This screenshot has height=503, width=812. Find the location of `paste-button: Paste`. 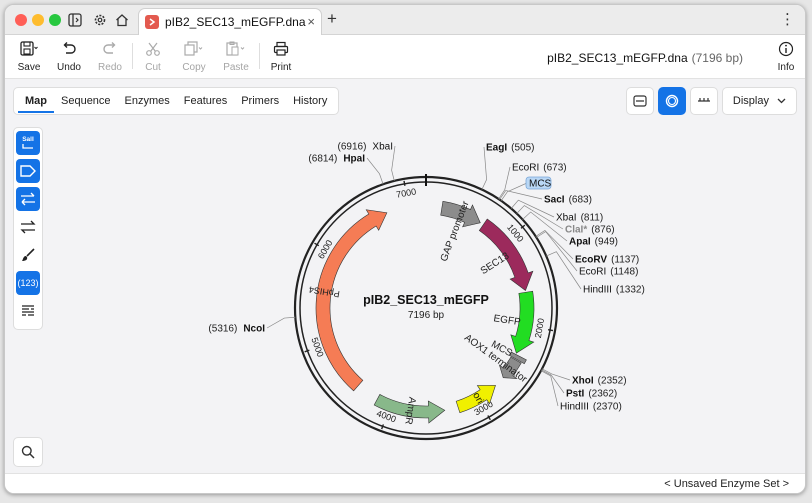

paste-button: Paste is located at coordinates (236, 56).